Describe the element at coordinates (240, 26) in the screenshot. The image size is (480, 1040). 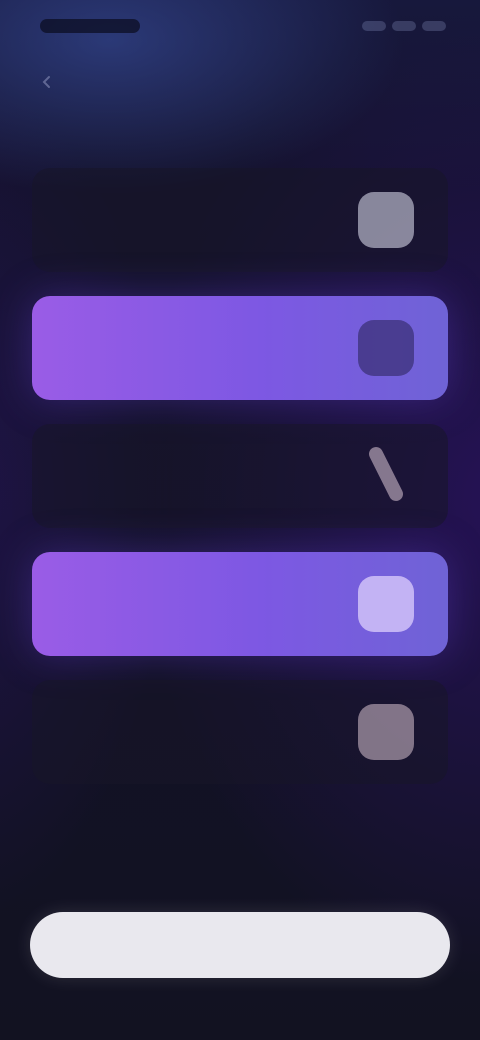
I see `status-bar` at that location.